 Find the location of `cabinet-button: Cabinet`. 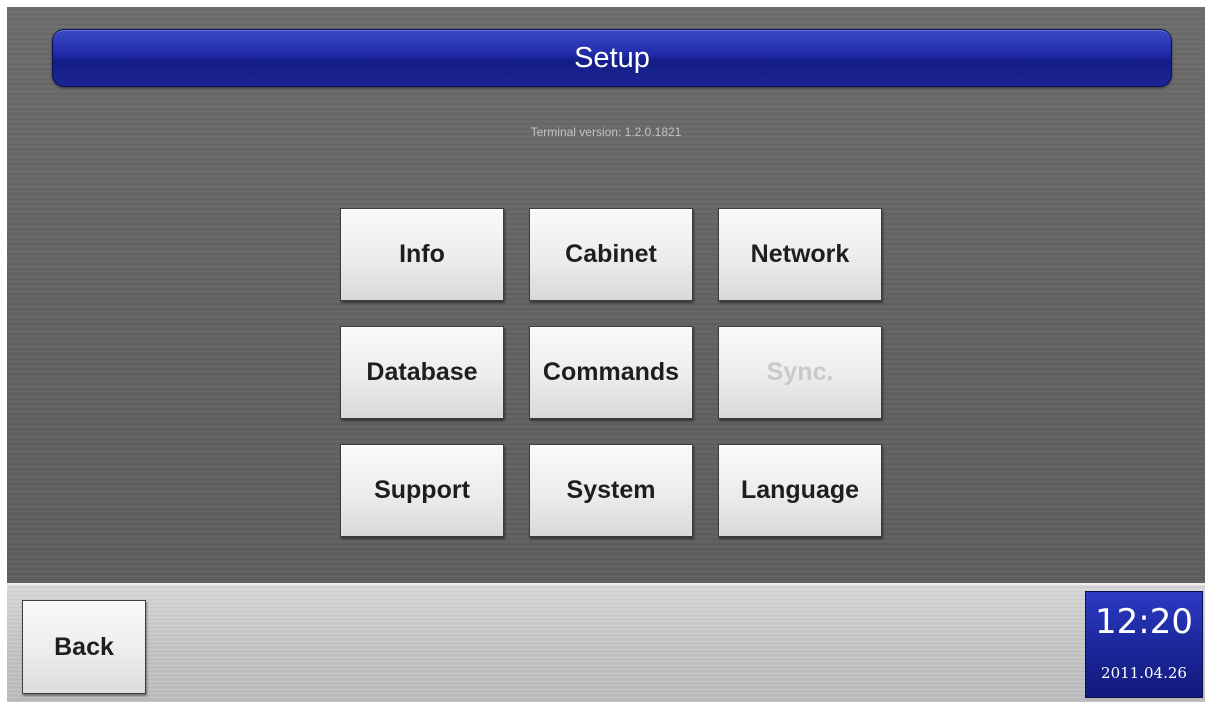

cabinet-button: Cabinet is located at coordinates (611, 254).